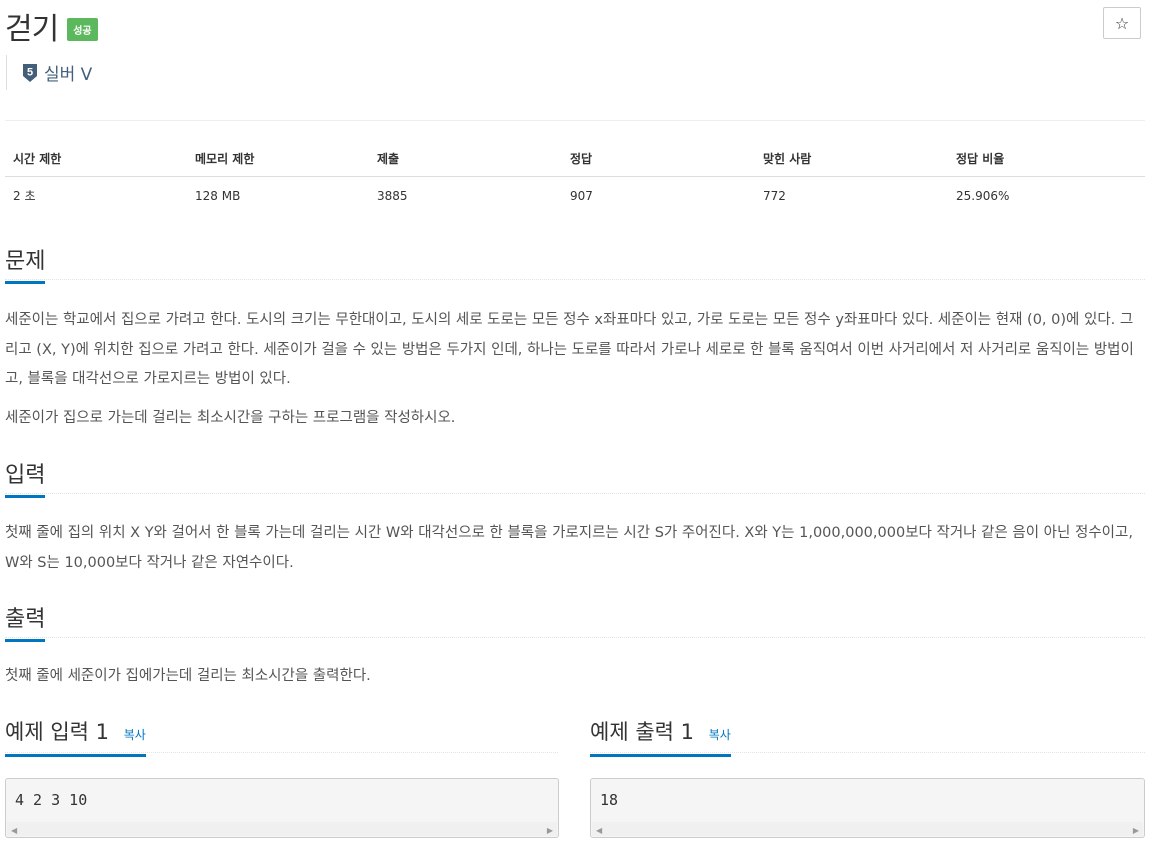  What do you see at coordinates (32, 29) in the screenshot?
I see `page-title: 걷기` at bounding box center [32, 29].